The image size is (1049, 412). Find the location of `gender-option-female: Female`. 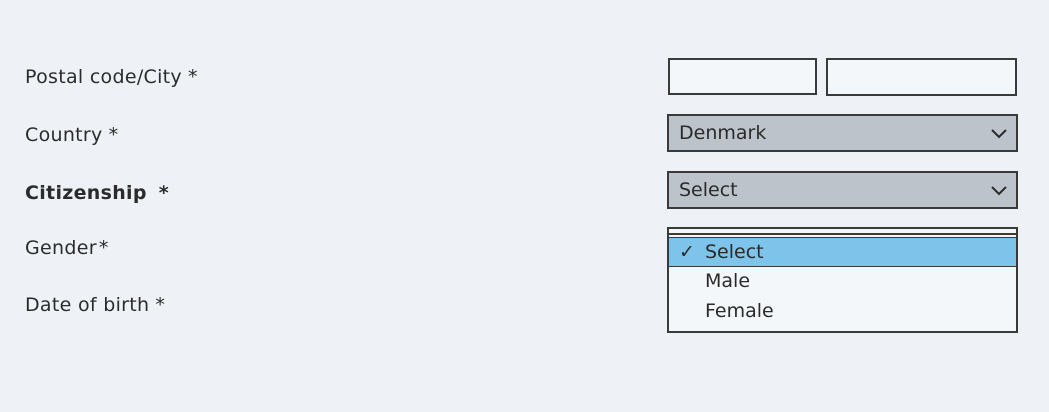

gender-option-female: Female is located at coordinates (842, 311).